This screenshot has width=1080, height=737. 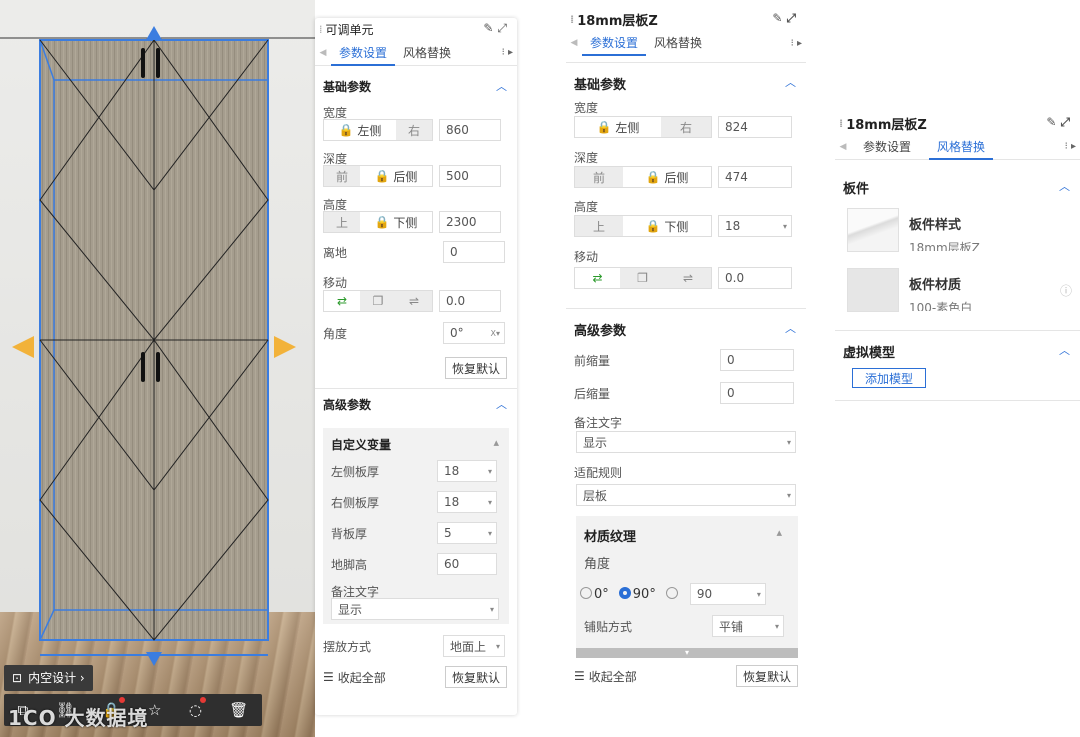 What do you see at coordinates (684, 535) in the screenshot?
I see `texture-title: 材质纹理 ▴` at bounding box center [684, 535].